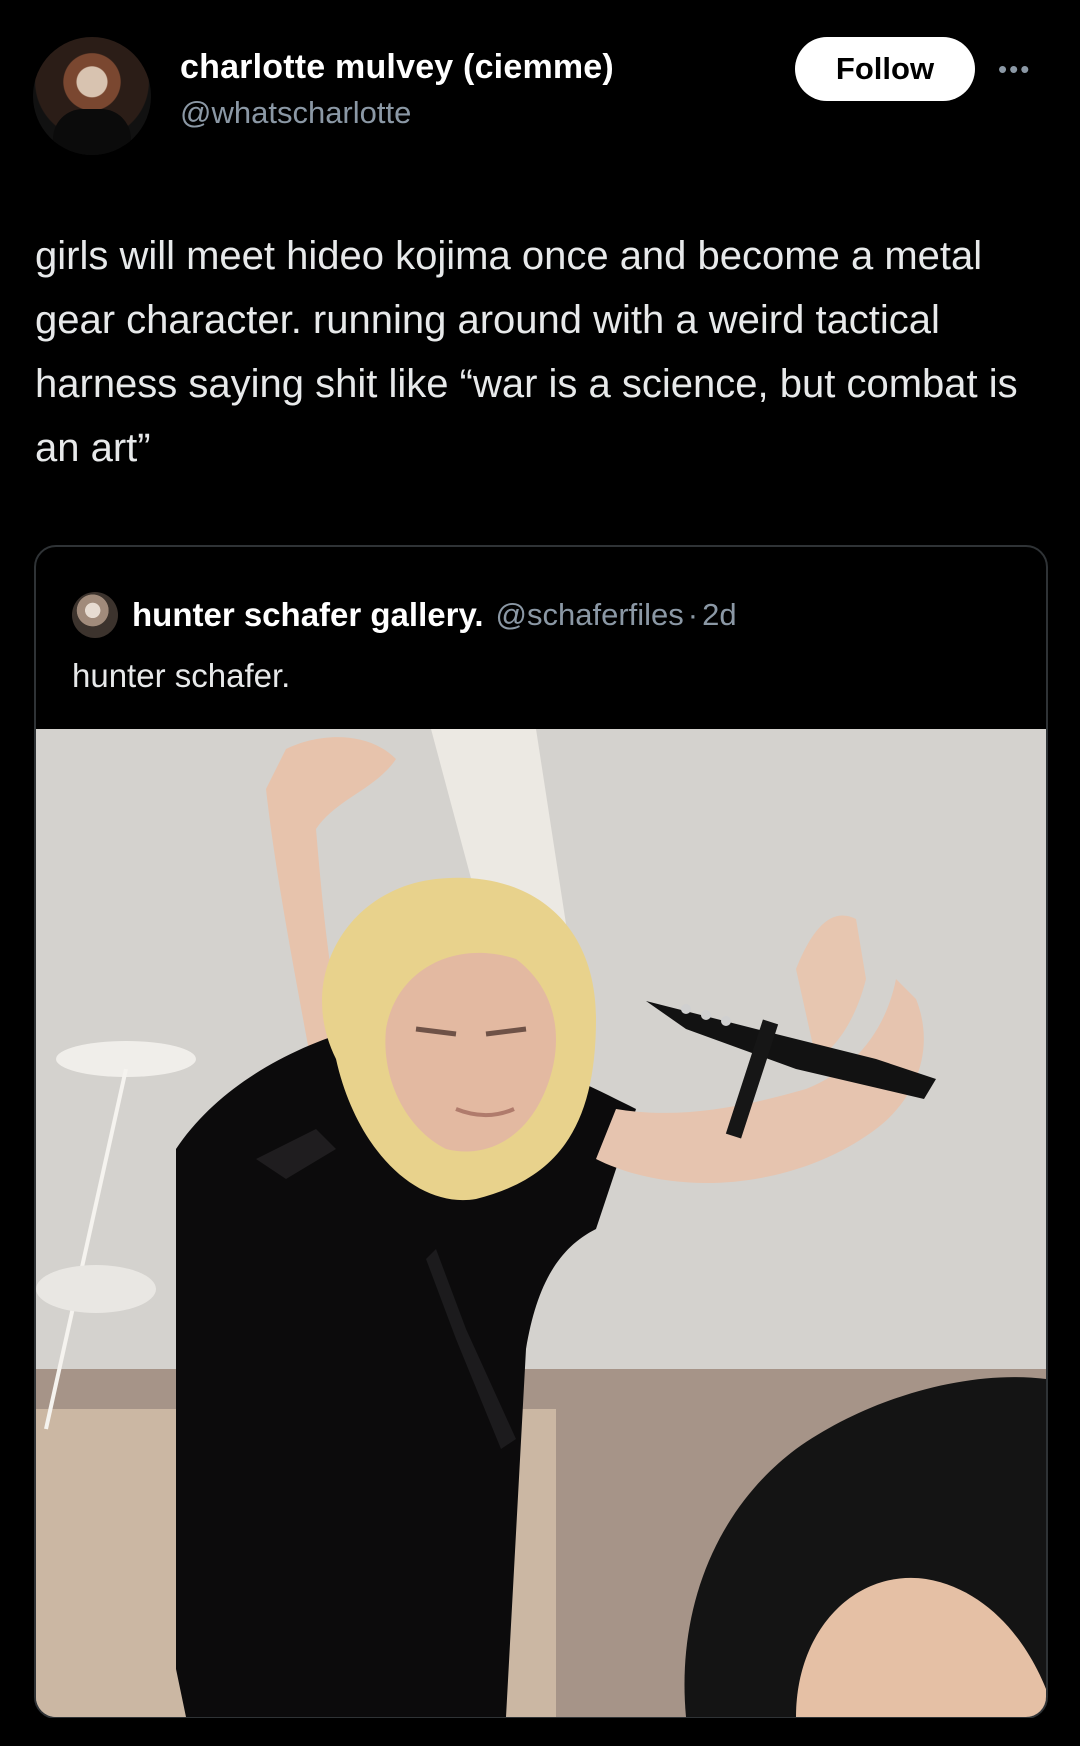 Image resolution: width=1080 pixels, height=1746 pixels. What do you see at coordinates (397, 113) in the screenshot?
I see `author-handle: @whatscharlotte` at bounding box center [397, 113].